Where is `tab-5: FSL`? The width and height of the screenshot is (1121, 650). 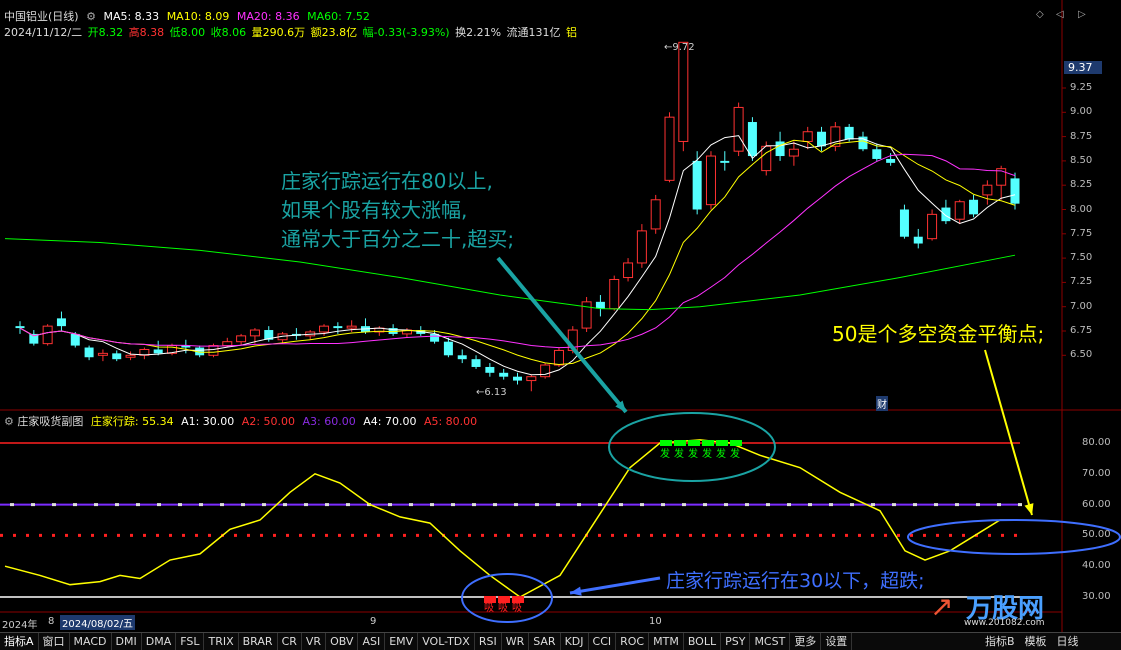 tab-5: FSL is located at coordinates (190, 641).